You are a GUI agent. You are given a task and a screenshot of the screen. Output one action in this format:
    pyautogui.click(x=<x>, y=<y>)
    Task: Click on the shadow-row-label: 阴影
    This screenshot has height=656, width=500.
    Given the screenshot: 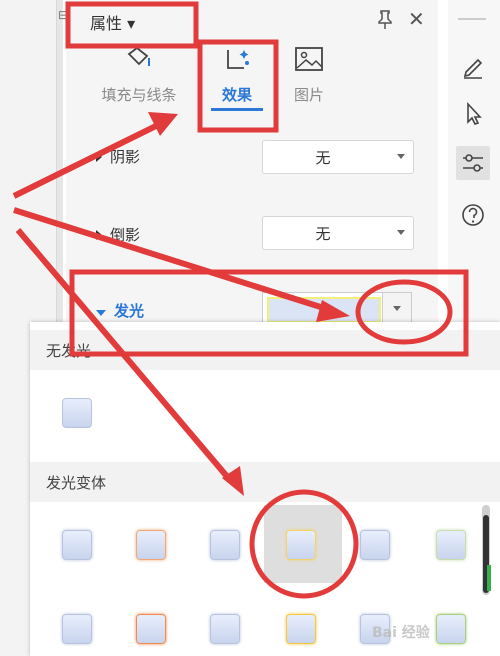 What is the action you would take?
    pyautogui.click(x=118, y=156)
    